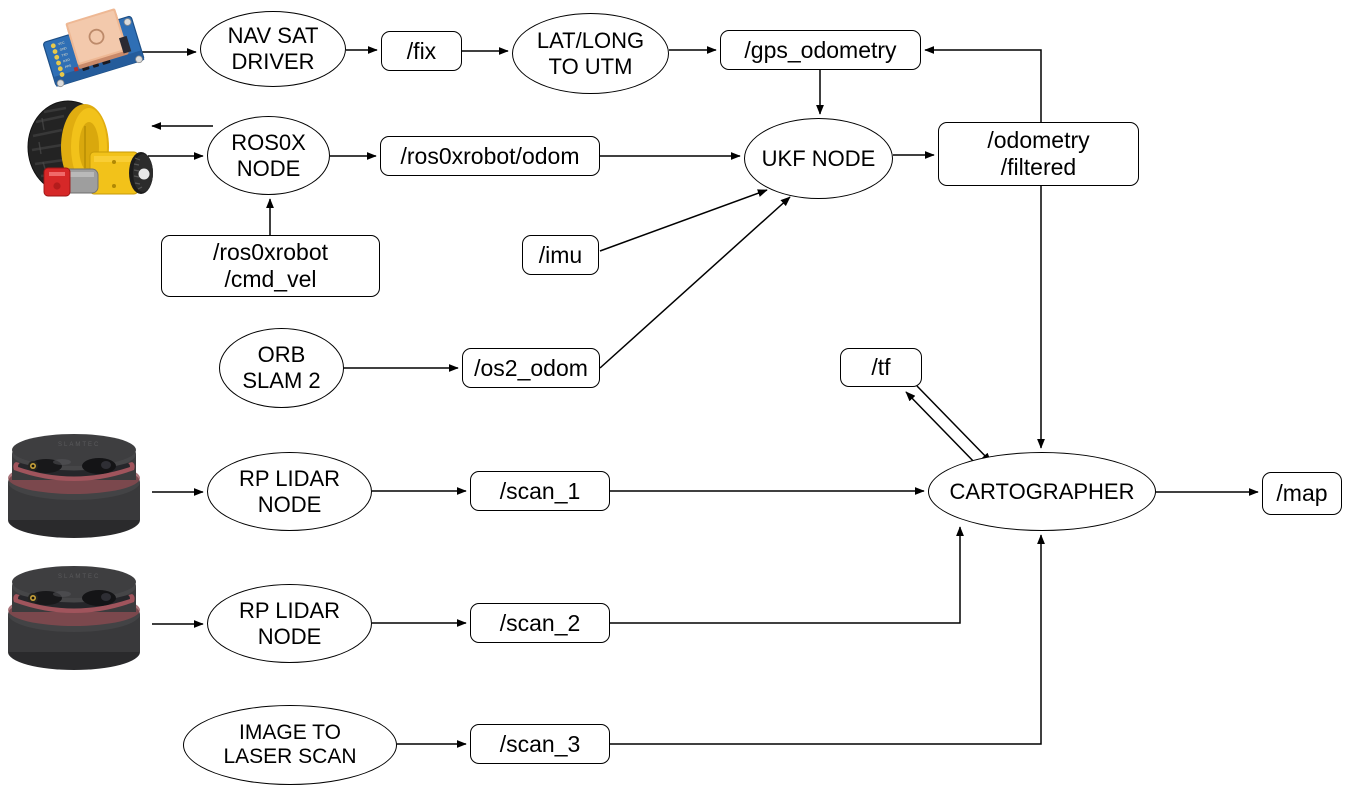  Describe the element at coordinates (94, 49) in the screenshot. I see `gps-breakout-board-photo: VCC GND TXD RXD PPS` at that location.